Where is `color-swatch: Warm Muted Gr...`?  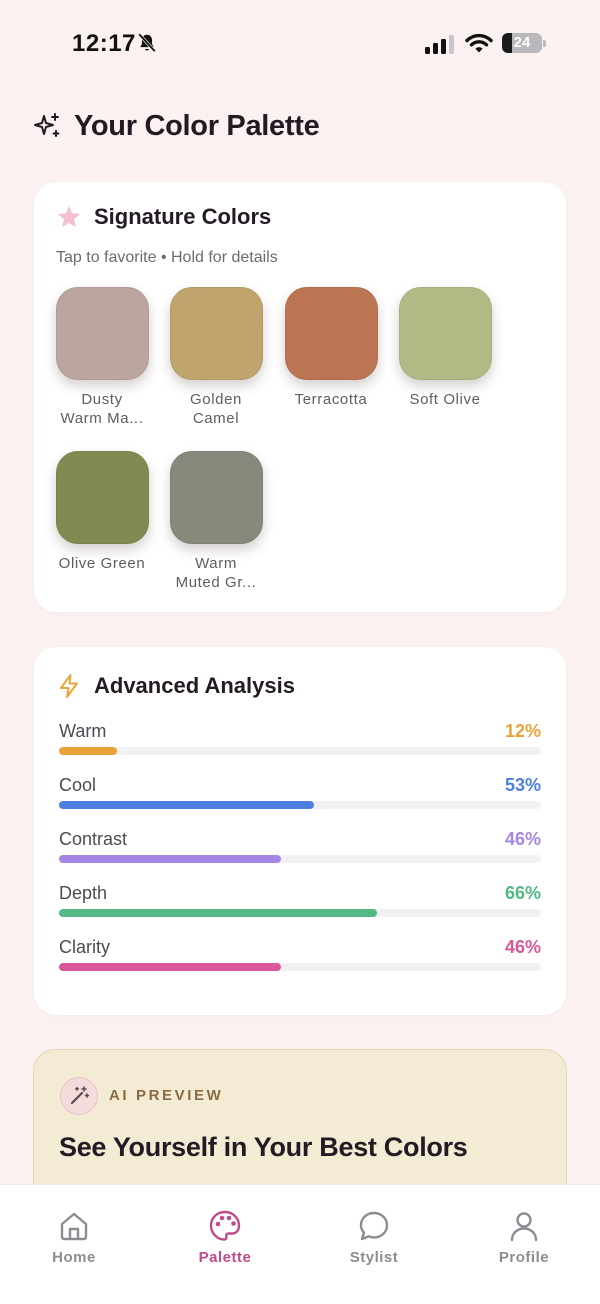 color-swatch: Warm Muted Gr... is located at coordinates (216, 521).